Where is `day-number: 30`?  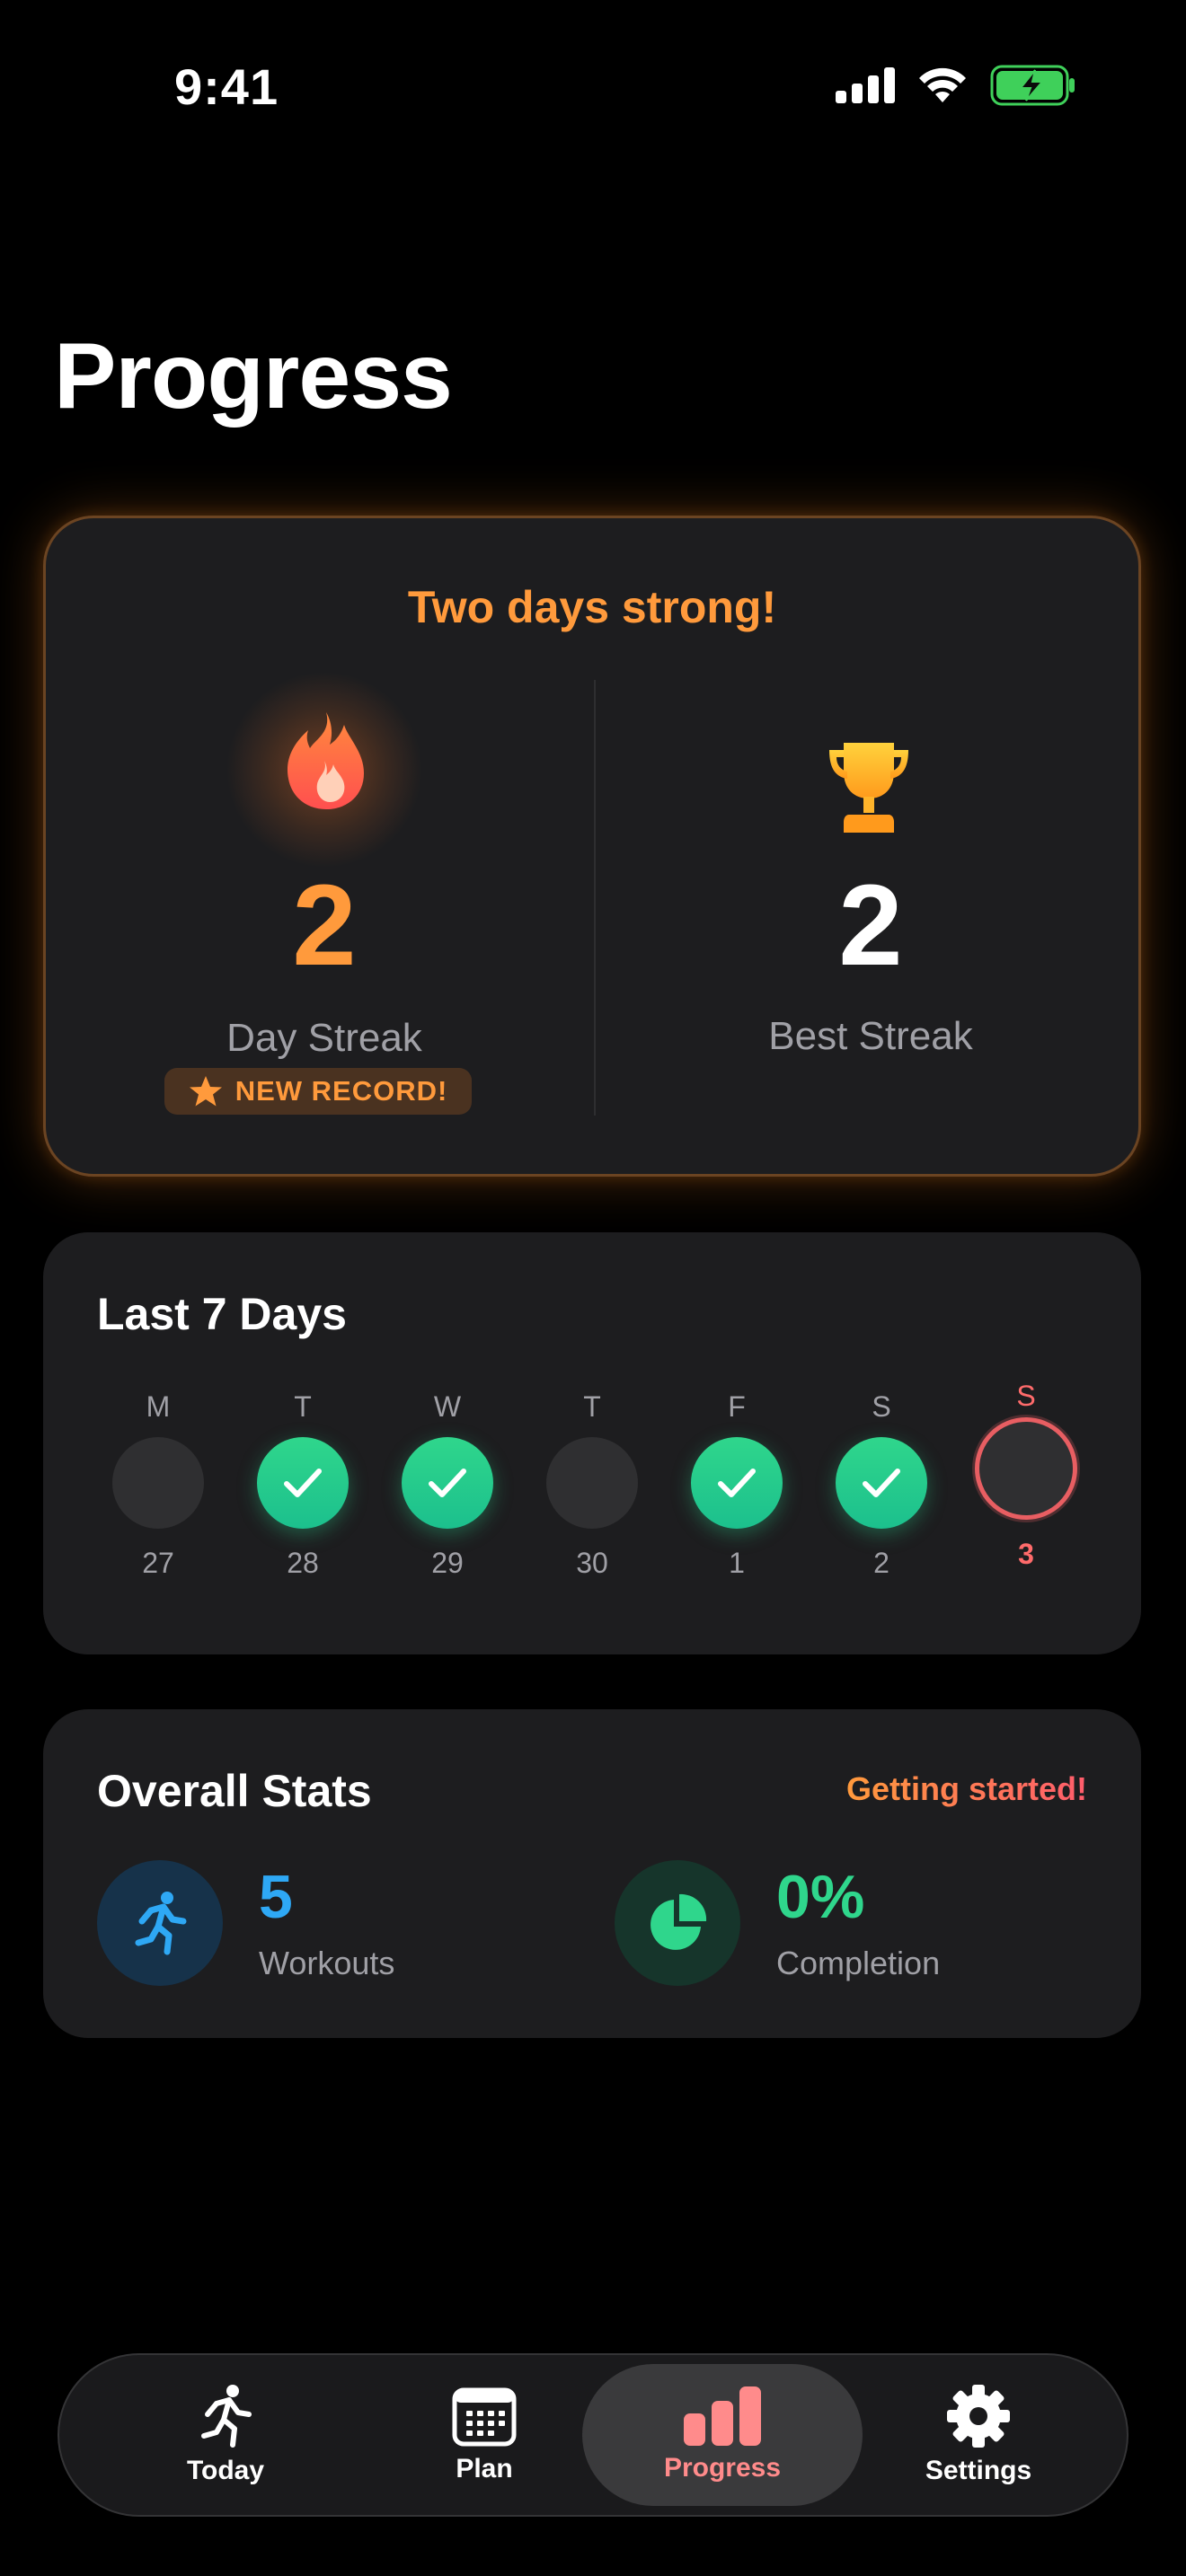 day-number: 30 is located at coordinates (592, 1563).